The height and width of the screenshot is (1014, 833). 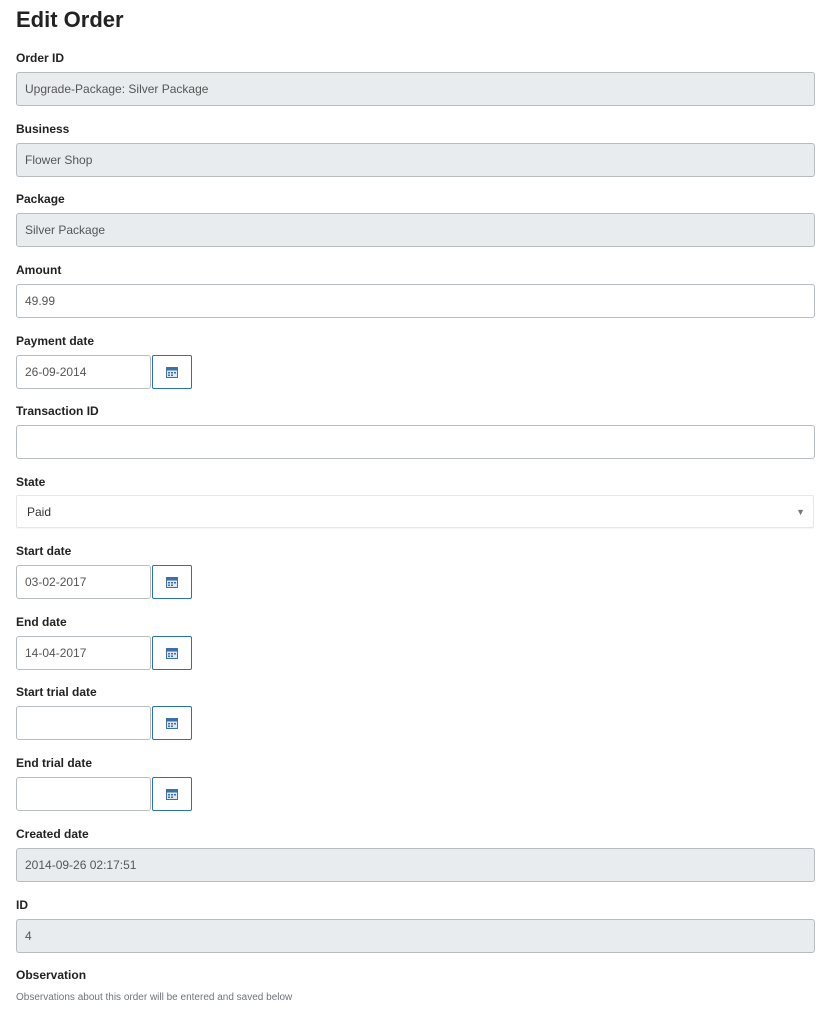 What do you see at coordinates (415, 794) in the screenshot?
I see `end-trial-date-group` at bounding box center [415, 794].